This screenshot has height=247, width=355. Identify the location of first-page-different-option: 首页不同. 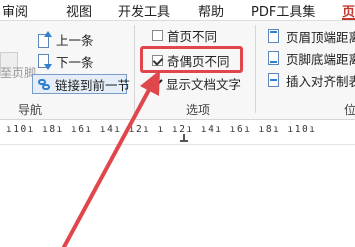
(184, 35).